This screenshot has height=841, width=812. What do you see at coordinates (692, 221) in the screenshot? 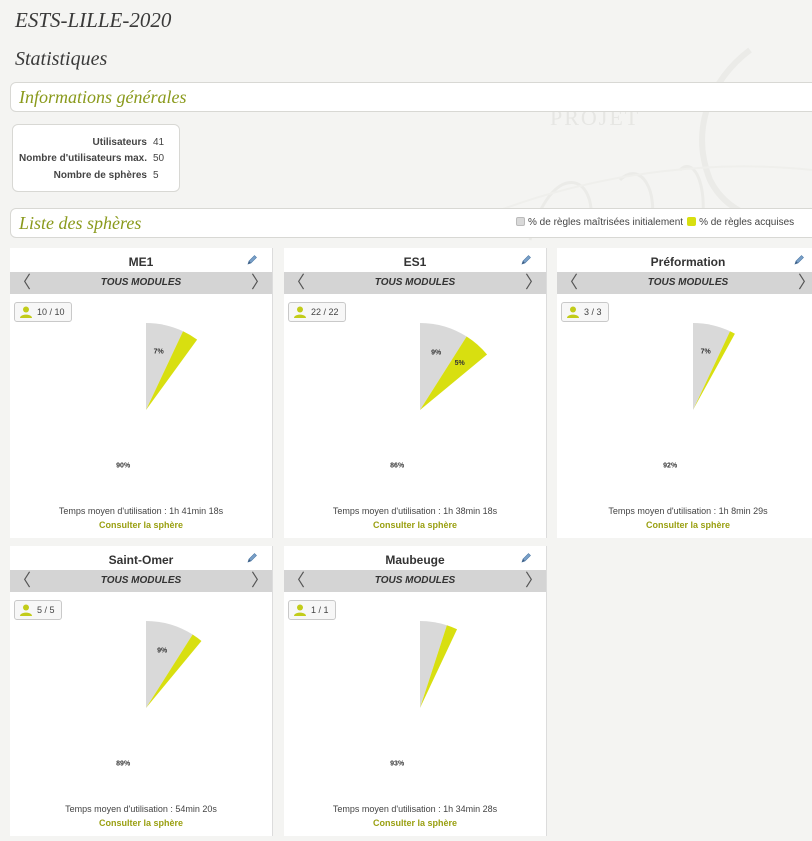
I see `legend-swatch-acquired` at bounding box center [692, 221].